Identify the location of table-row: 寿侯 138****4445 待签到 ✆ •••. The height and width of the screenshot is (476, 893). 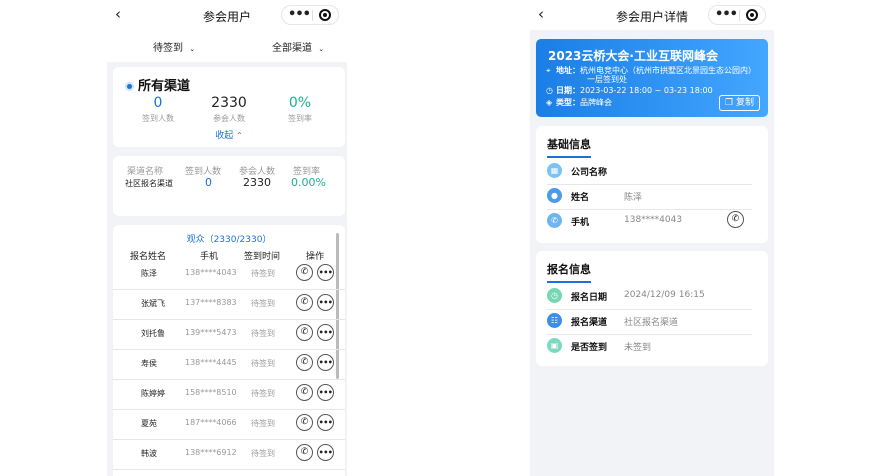
(229, 364).